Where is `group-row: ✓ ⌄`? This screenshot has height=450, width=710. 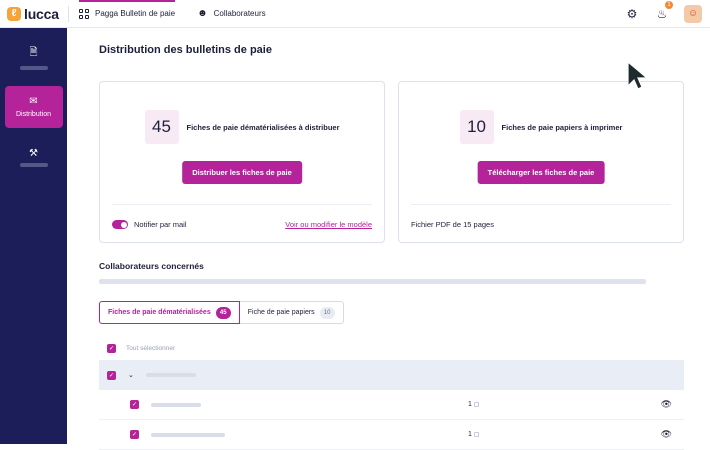 group-row: ✓ ⌄ is located at coordinates (391, 375).